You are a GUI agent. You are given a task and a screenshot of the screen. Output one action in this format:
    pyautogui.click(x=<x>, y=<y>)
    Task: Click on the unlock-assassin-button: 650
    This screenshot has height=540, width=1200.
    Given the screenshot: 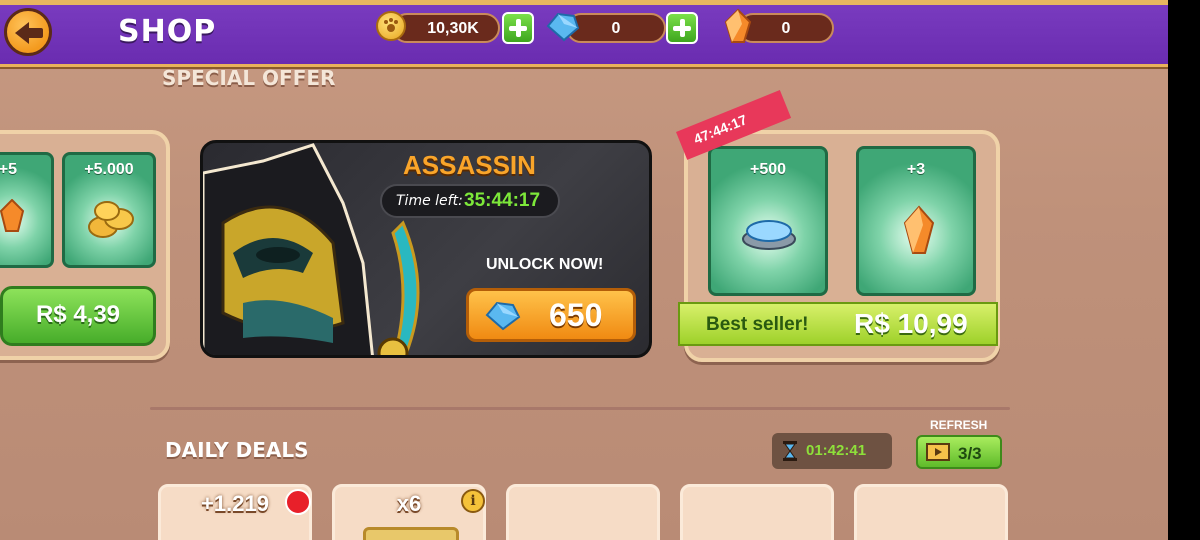 What is the action you would take?
    pyautogui.click(x=551, y=315)
    